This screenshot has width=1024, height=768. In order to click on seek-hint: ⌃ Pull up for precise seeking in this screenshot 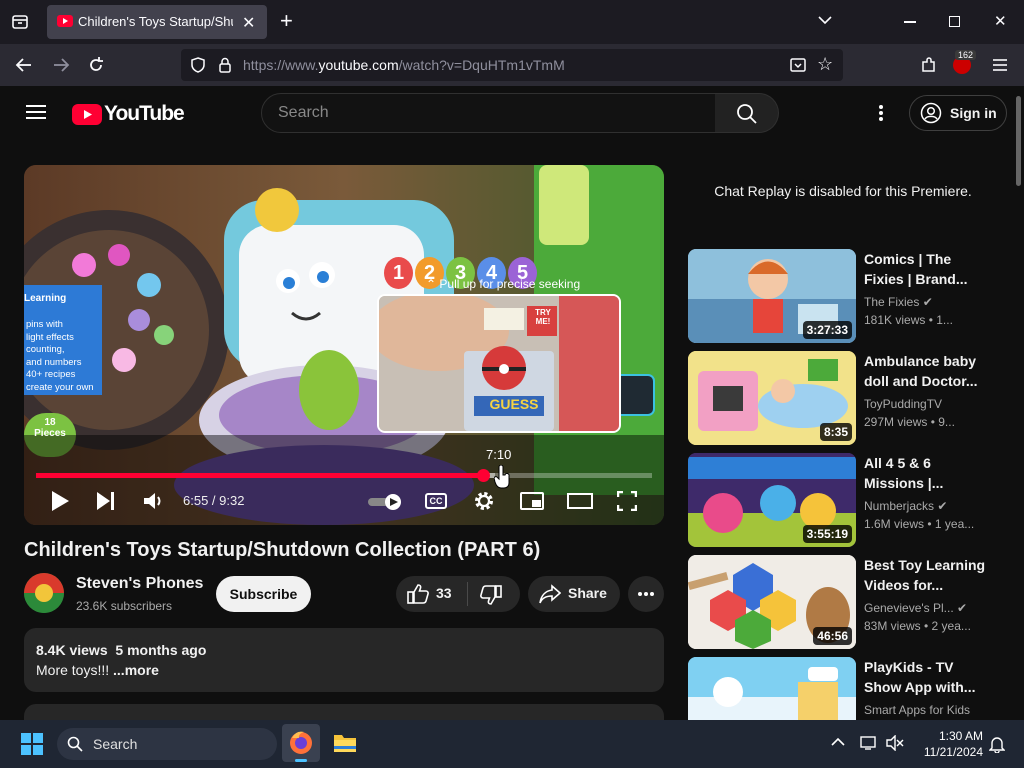, I will do `click(503, 284)`.